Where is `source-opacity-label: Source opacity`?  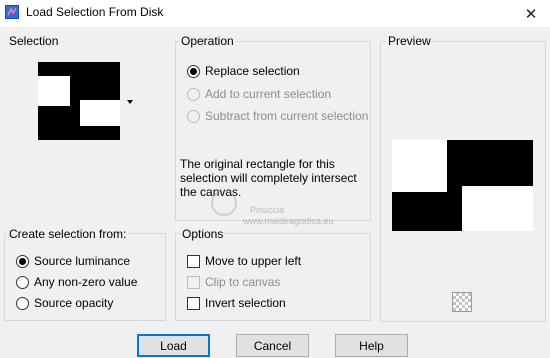 source-opacity-label: Source opacity is located at coordinates (74, 303).